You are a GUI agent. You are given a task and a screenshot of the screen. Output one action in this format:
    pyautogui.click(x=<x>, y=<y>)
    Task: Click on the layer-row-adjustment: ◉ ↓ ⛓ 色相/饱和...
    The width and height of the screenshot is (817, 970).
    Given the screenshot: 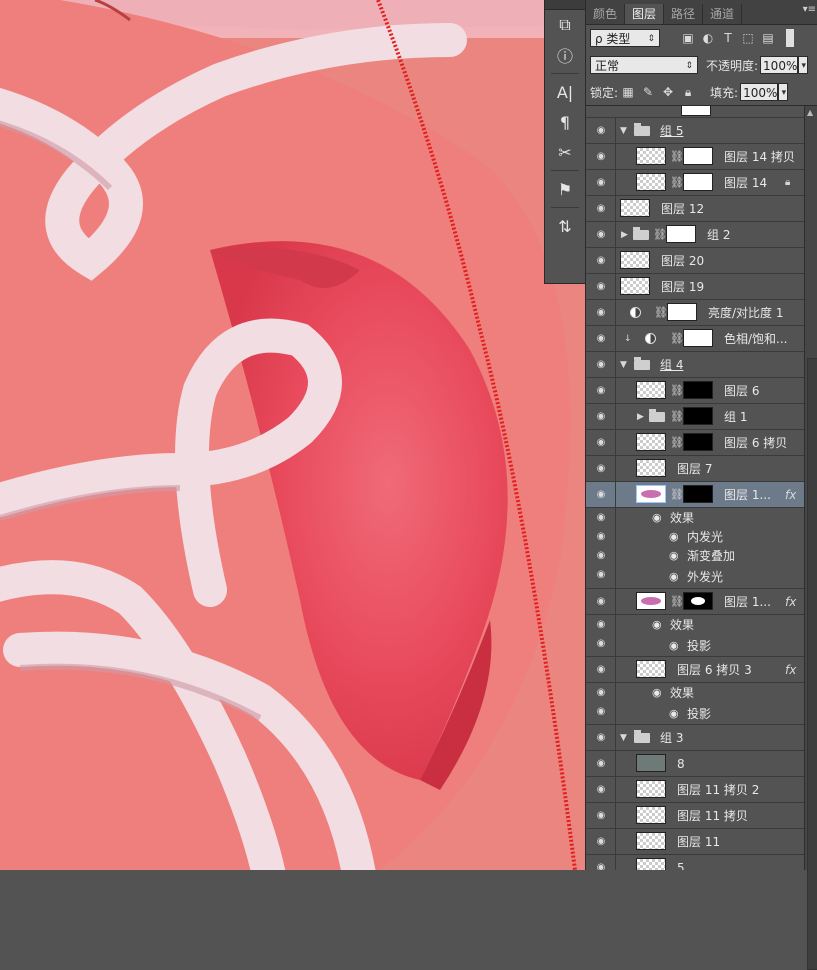 What is the action you would take?
    pyautogui.click(x=695, y=339)
    